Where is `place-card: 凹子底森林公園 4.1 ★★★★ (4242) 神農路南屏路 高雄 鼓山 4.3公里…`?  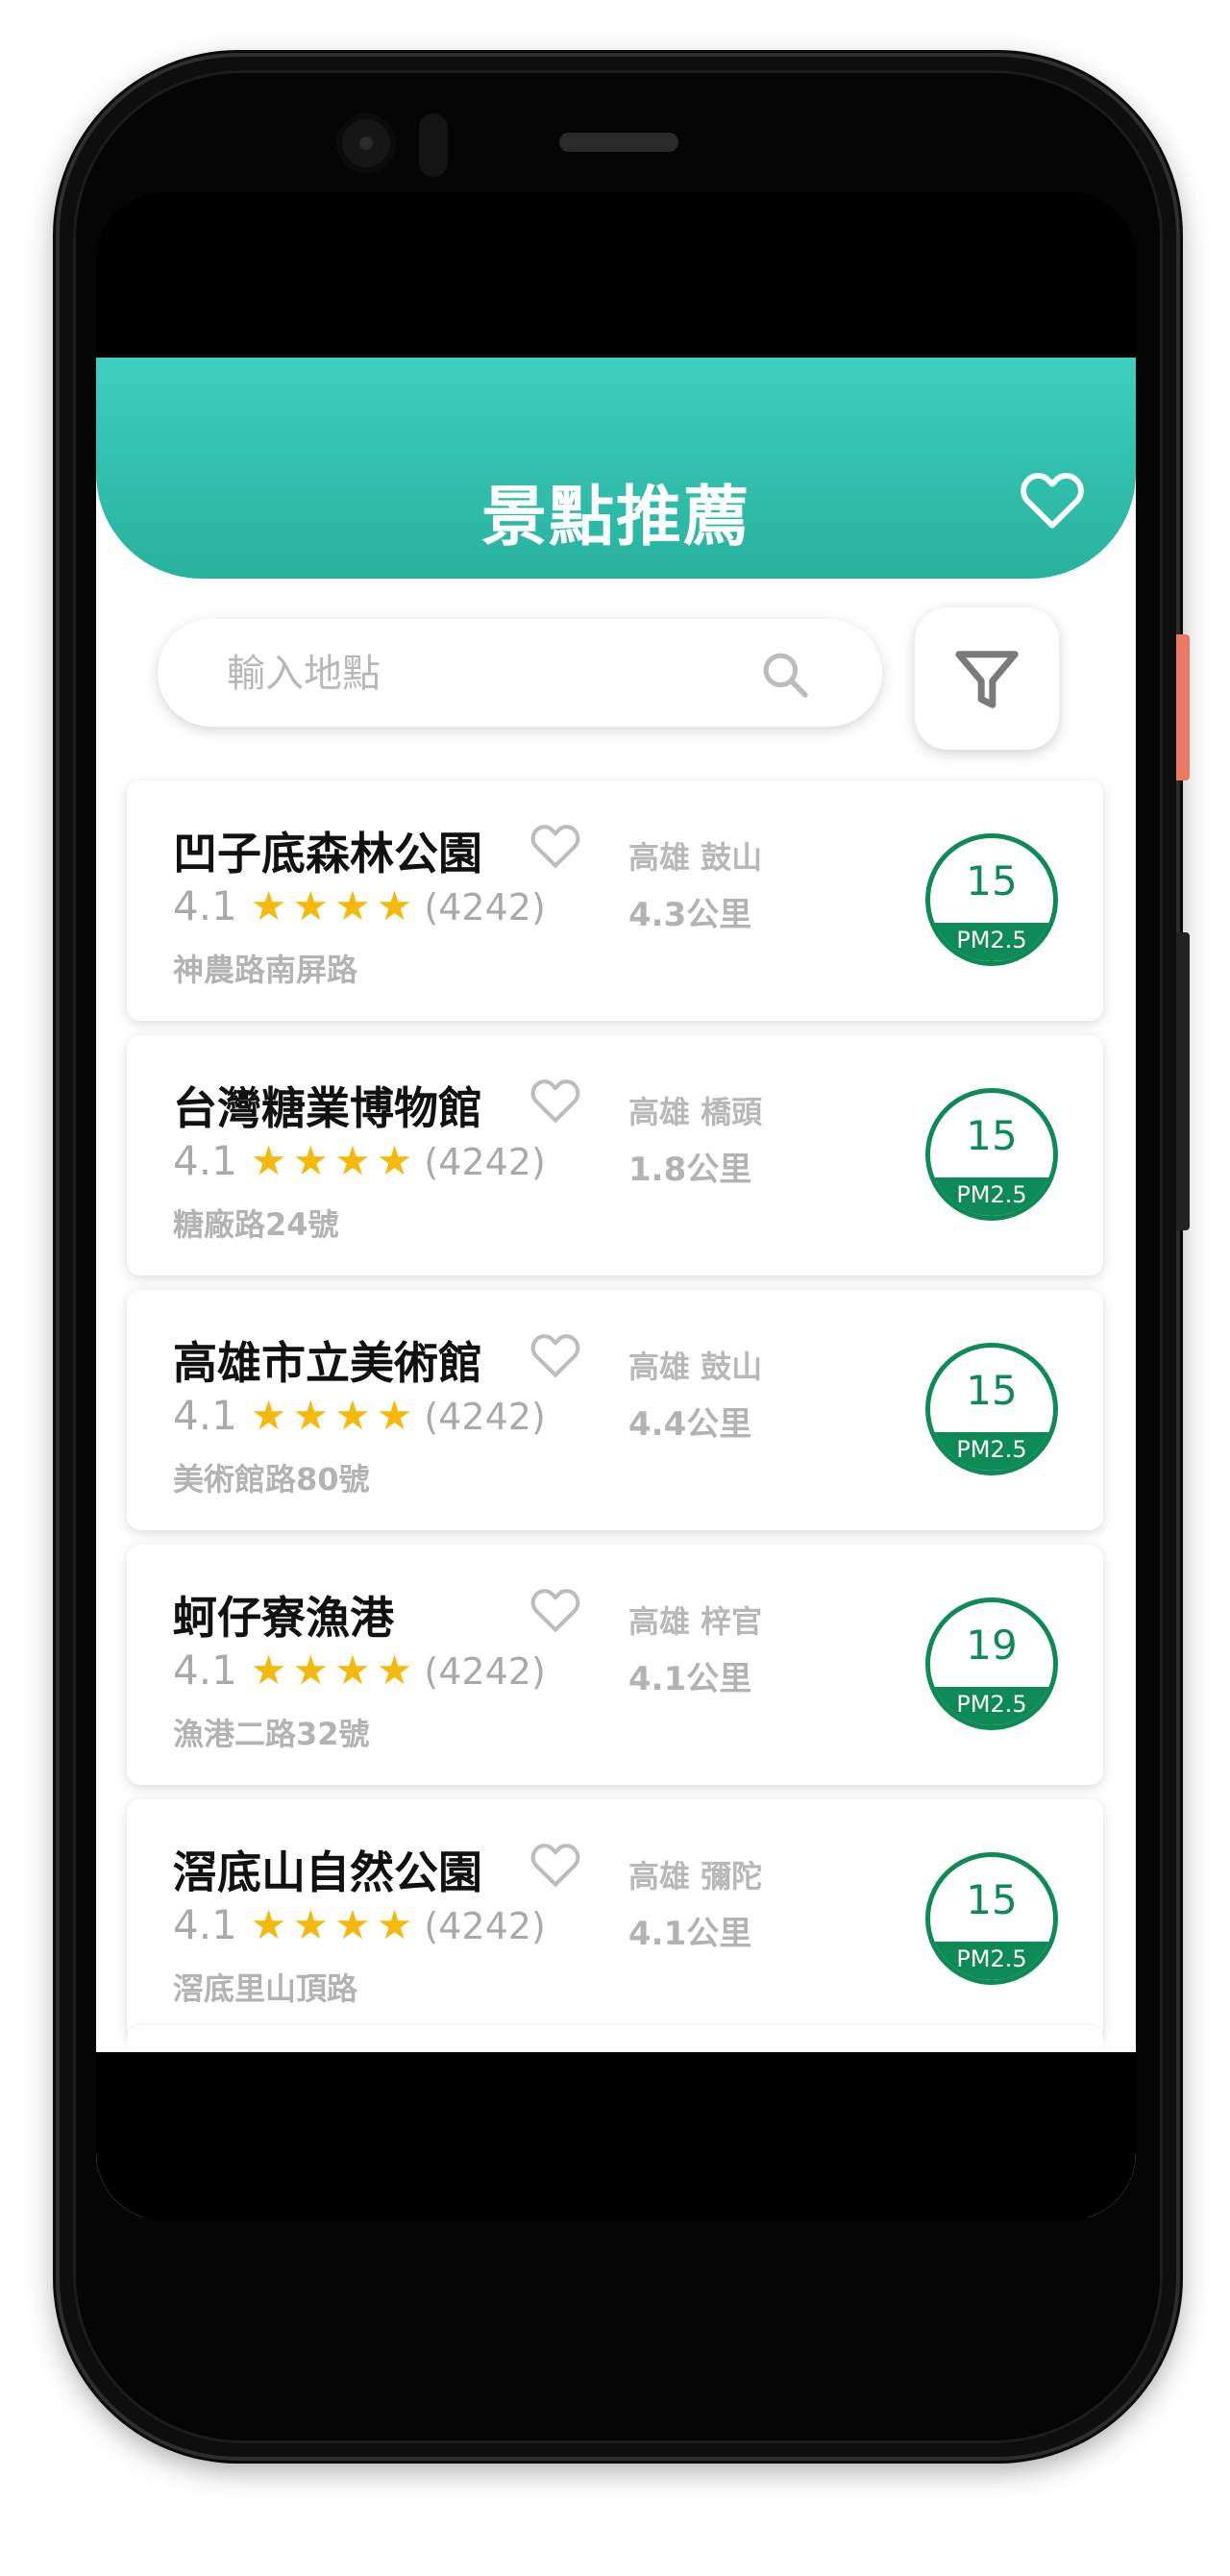
place-card: 凹子底森林公園 4.1 ★★★★ (4242) 神農路南屏路 高雄 鼓山 4.3公里… is located at coordinates (615, 900).